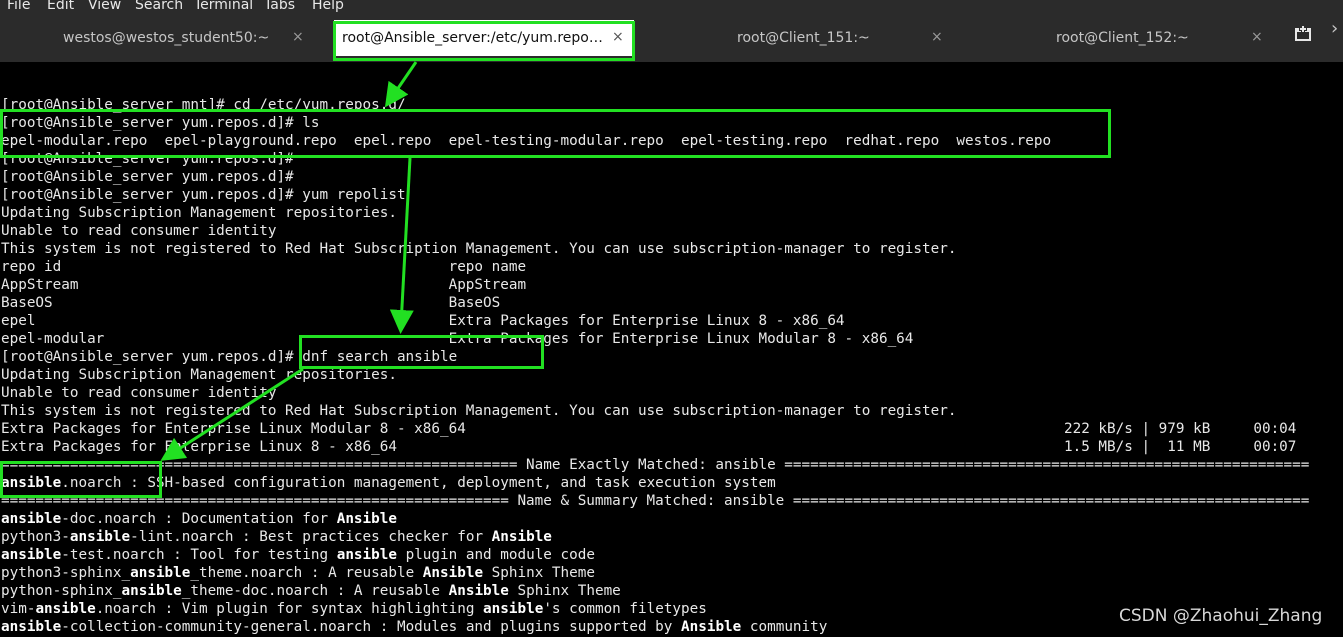  I want to click on tab-westos-student50: westos@westos_student50:~ ×, so click(165, 38).